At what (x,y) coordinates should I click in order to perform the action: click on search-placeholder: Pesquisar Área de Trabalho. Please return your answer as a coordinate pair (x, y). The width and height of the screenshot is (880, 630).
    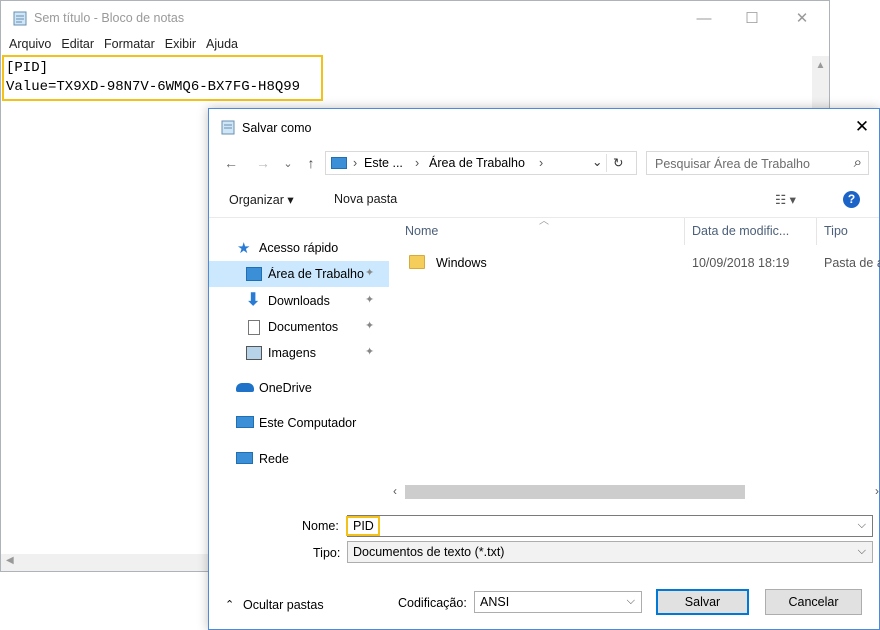
    Looking at the image, I should click on (732, 164).